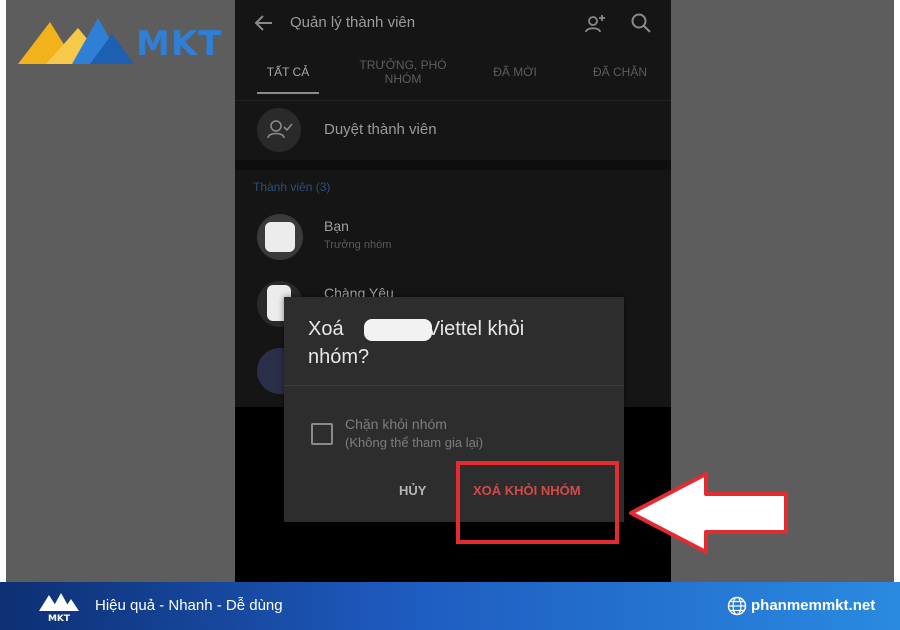  I want to click on brand-logo: MKT, so click(118, 40).